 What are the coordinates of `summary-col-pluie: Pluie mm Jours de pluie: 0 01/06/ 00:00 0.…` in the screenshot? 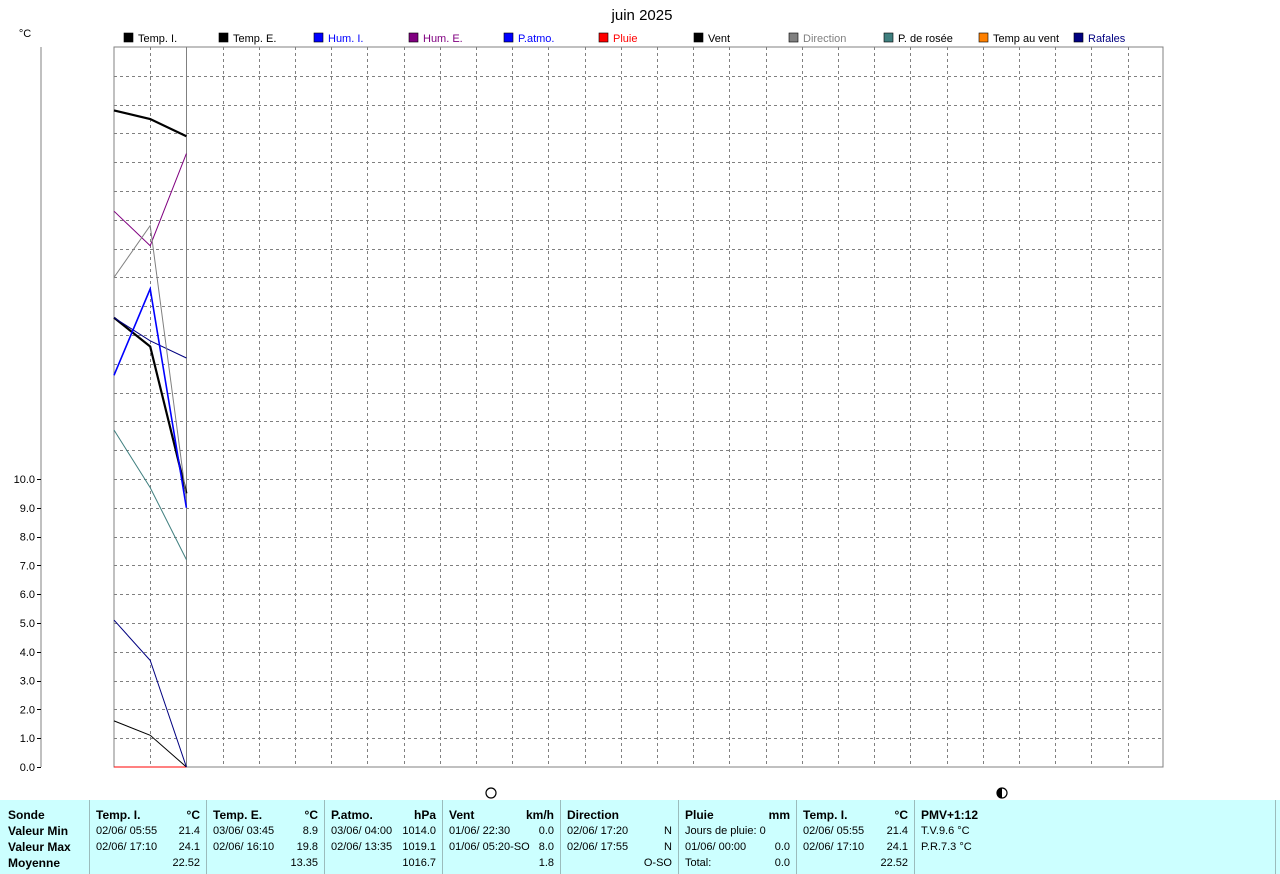 It's located at (737, 837).